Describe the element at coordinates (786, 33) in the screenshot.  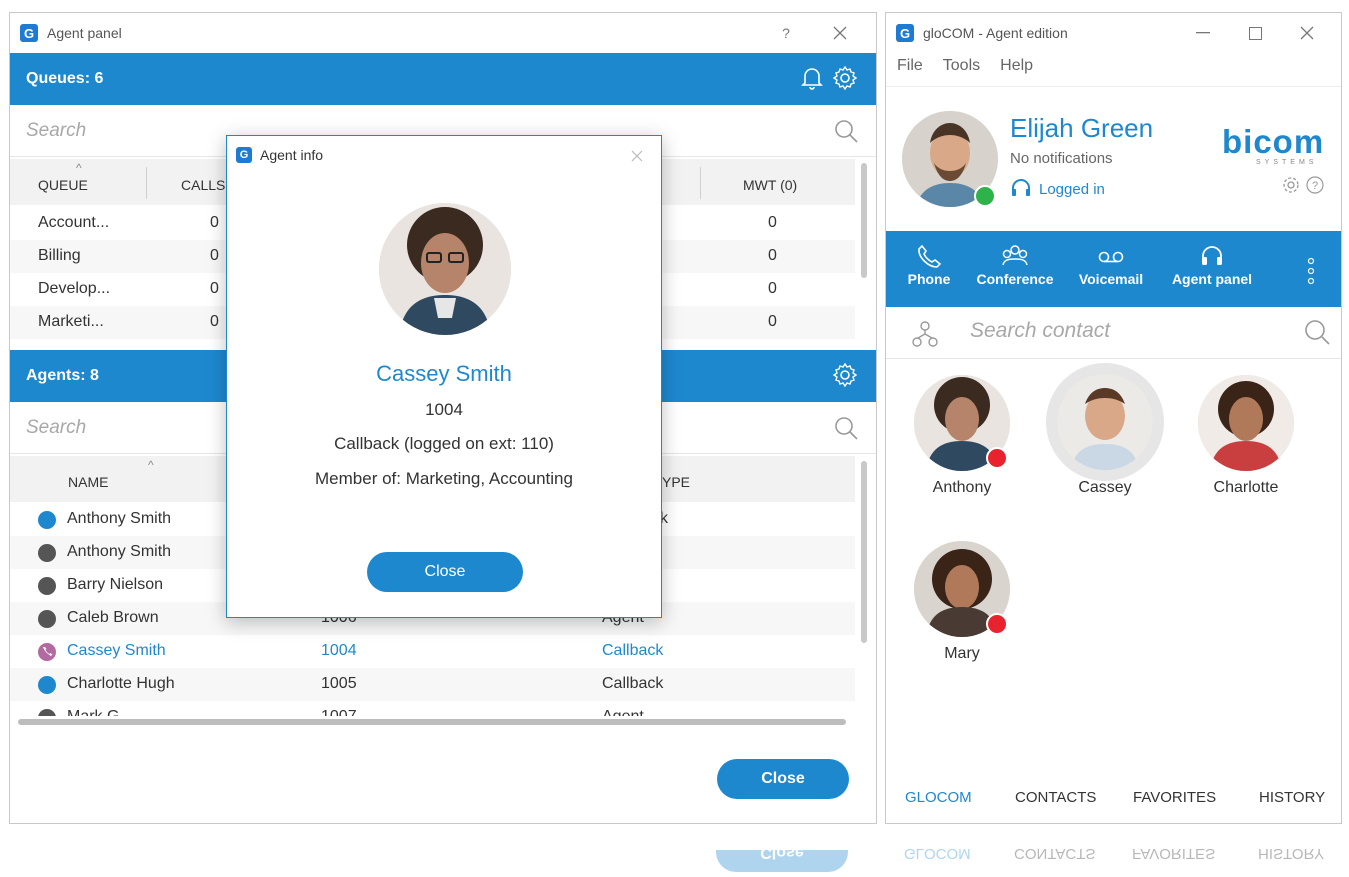
I see `help-button: ?` at that location.